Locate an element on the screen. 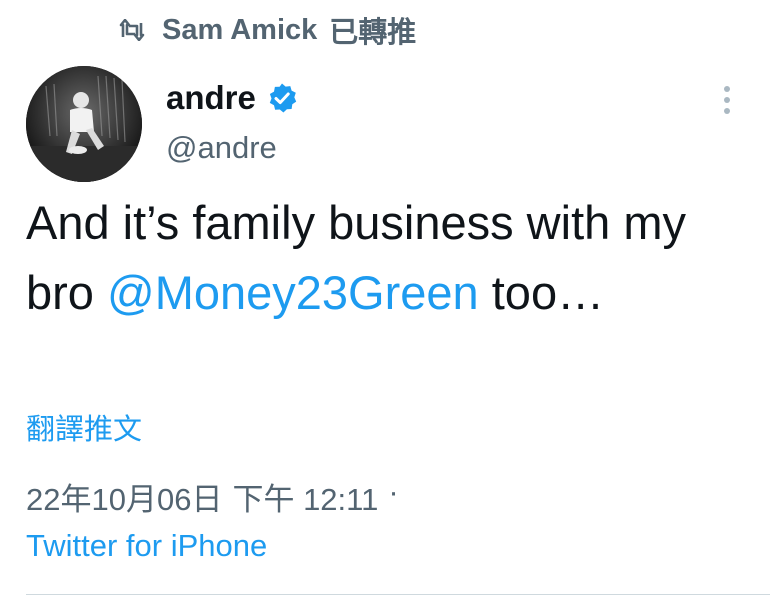 The height and width of the screenshot is (602, 770). timestamp-time: 下午 12:11 is located at coordinates (305, 499).